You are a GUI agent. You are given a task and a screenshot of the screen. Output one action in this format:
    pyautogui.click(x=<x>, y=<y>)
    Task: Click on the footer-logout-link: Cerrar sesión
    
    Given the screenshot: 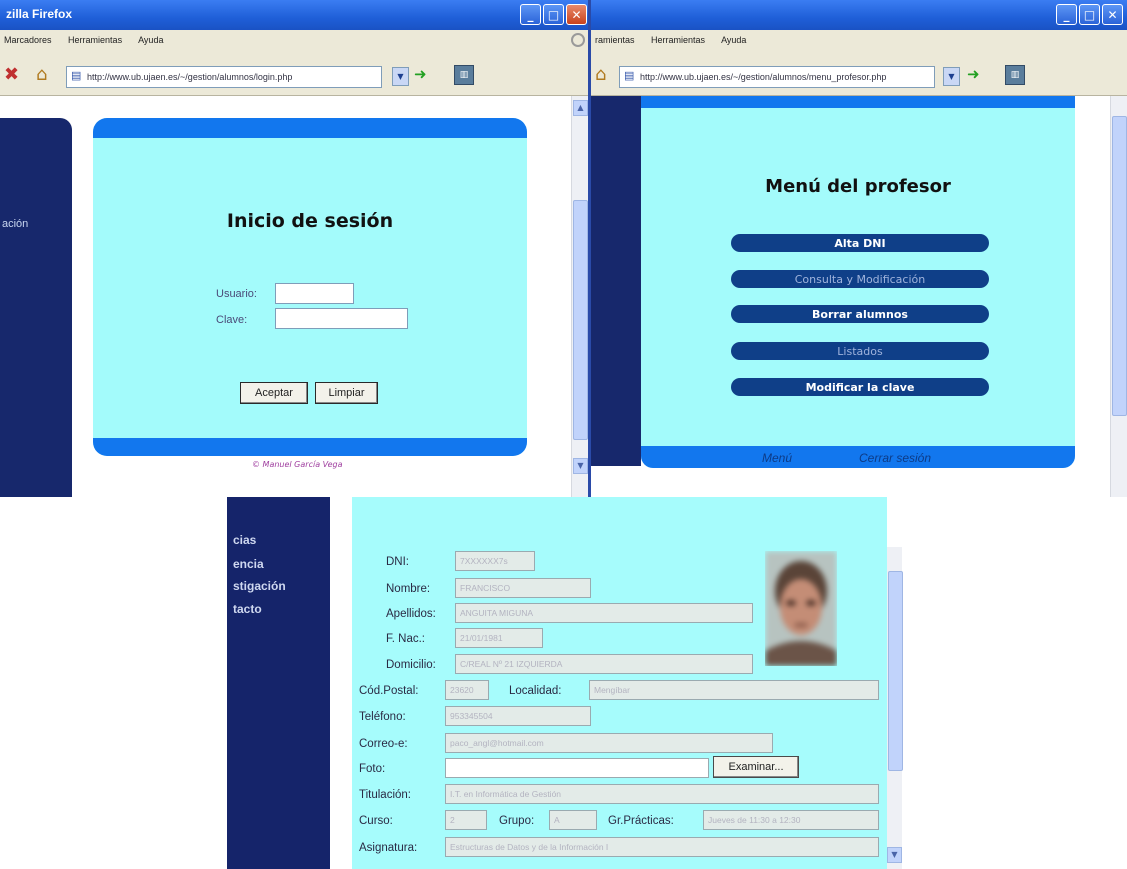 What is the action you would take?
    pyautogui.click(x=895, y=458)
    